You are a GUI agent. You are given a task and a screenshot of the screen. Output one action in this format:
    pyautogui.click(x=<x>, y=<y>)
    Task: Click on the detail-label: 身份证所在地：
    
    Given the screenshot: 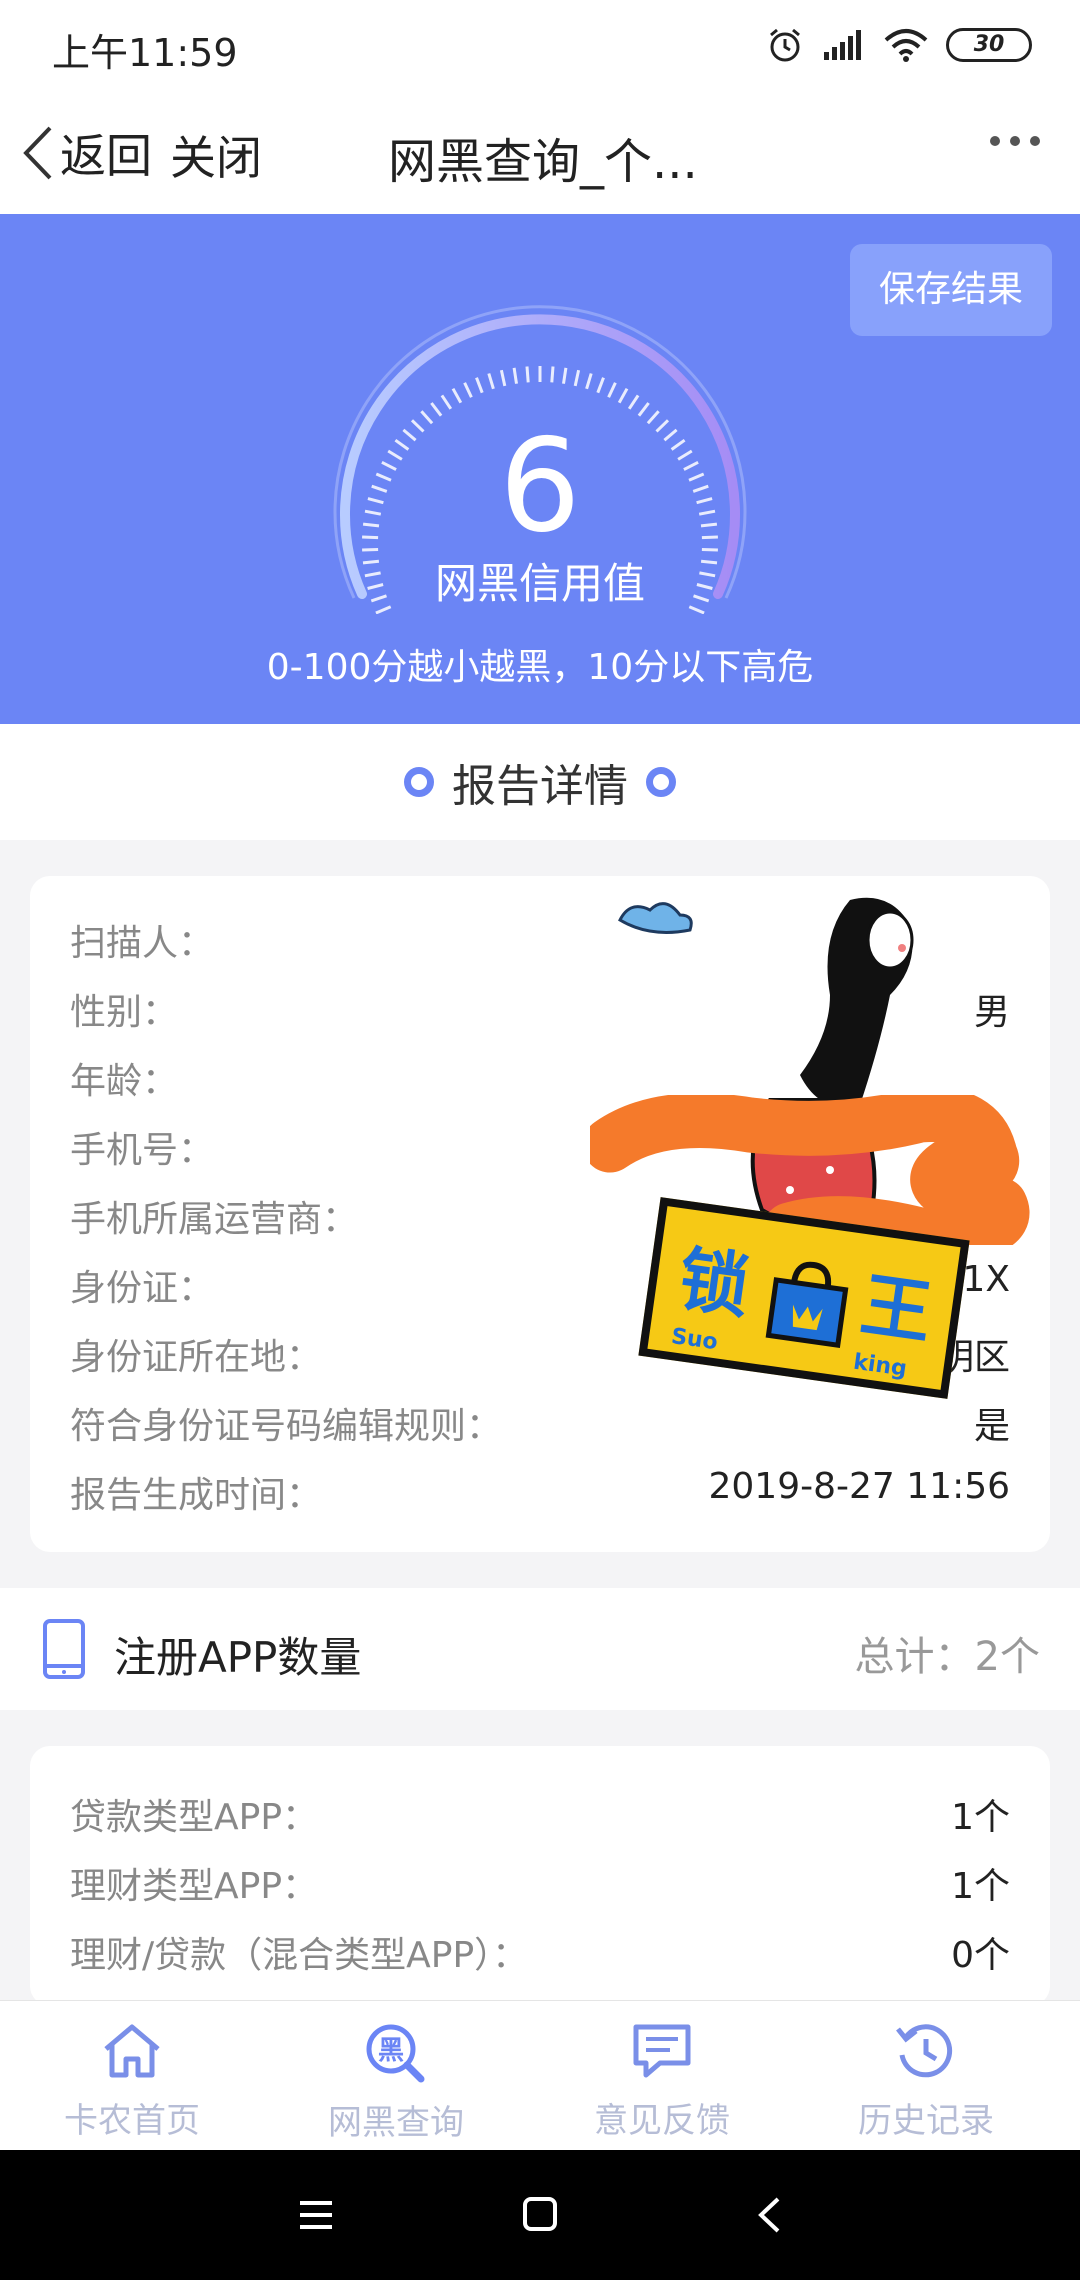 What is the action you would take?
    pyautogui.click(x=196, y=1357)
    